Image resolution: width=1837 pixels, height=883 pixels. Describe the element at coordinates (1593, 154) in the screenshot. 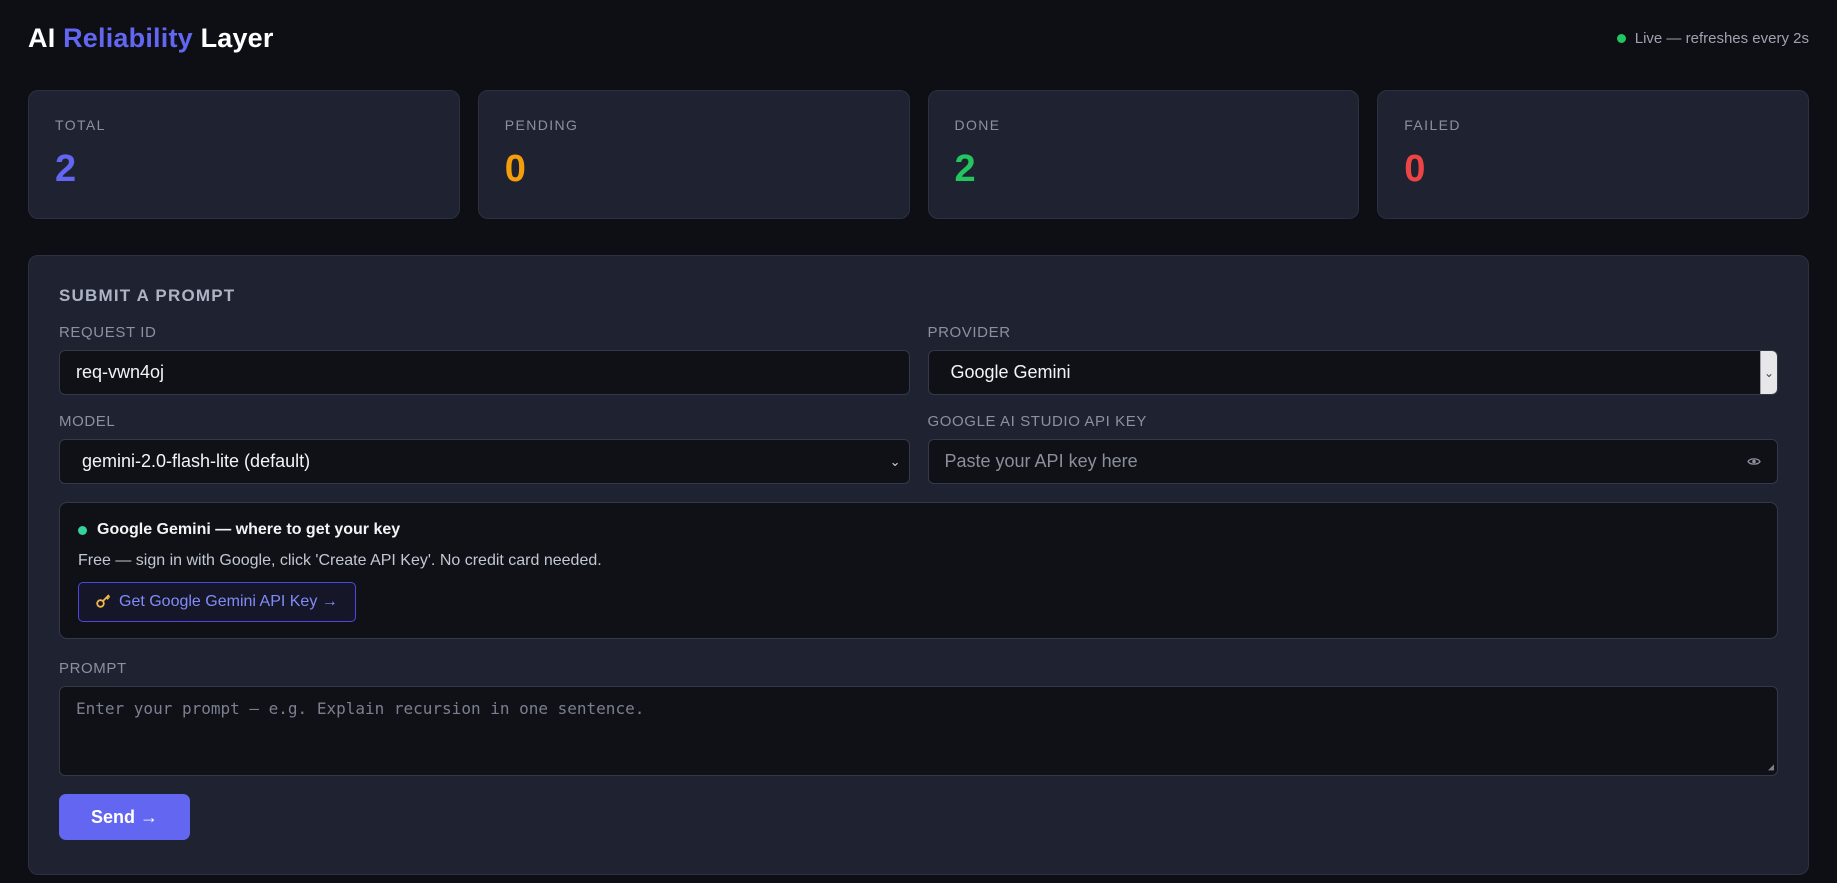

I see `stat-card-failed: FAILED 0` at that location.